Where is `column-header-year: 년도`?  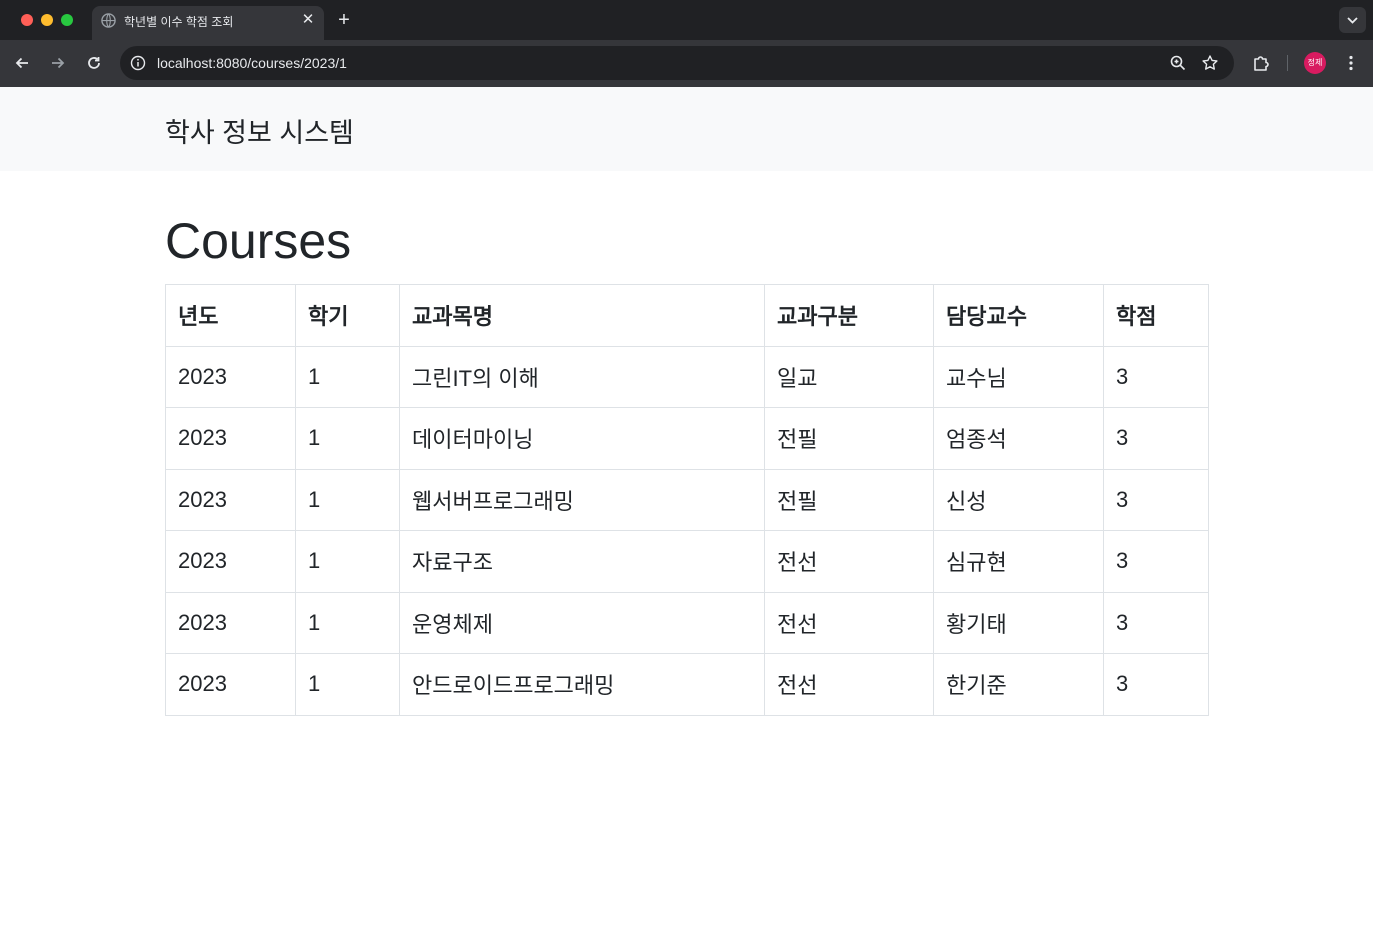
column-header-year: 년도 is located at coordinates (230, 315).